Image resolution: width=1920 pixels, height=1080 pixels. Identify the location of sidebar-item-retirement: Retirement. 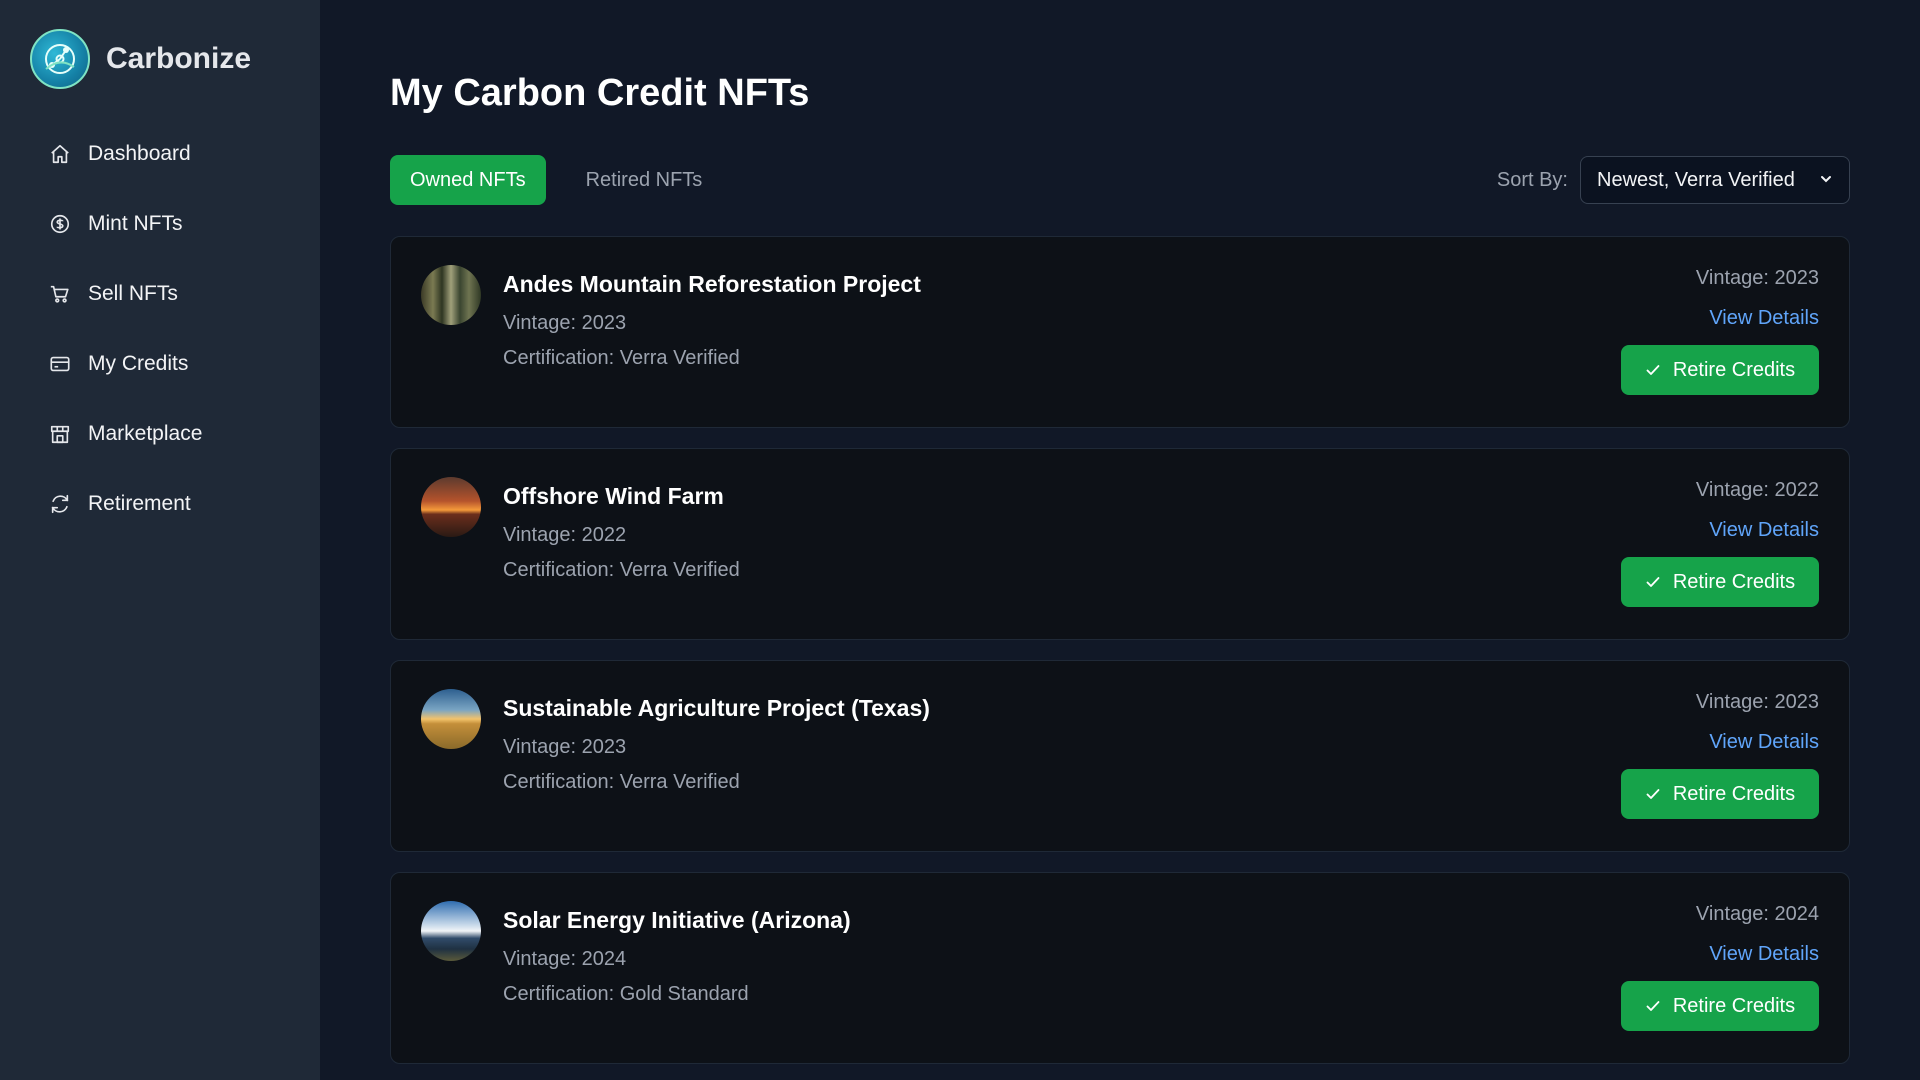
(164, 504).